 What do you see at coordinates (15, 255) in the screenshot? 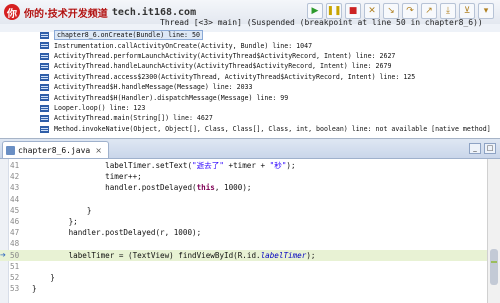
I see `line-number: 50` at bounding box center [15, 255].